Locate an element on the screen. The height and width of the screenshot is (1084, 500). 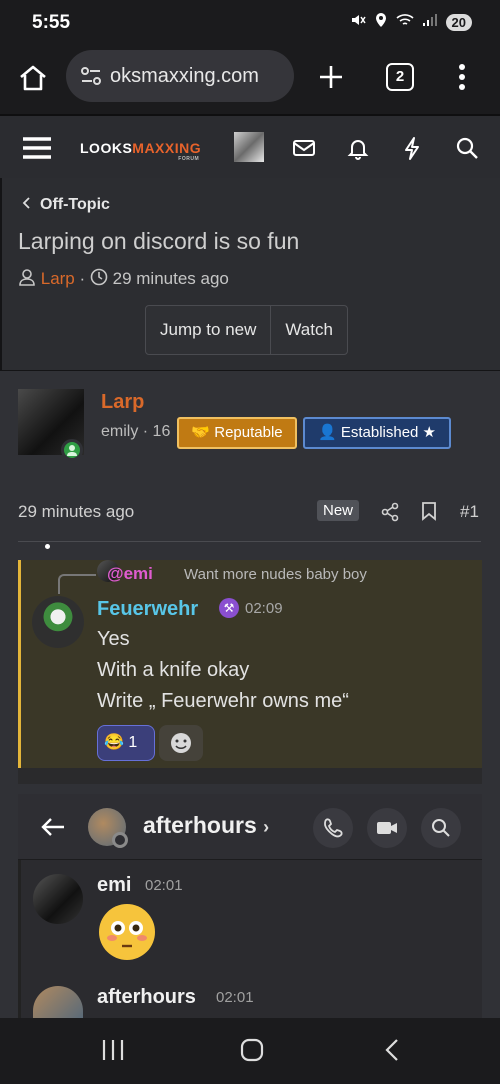
status-icons: 20 is located at coordinates (411, 22).